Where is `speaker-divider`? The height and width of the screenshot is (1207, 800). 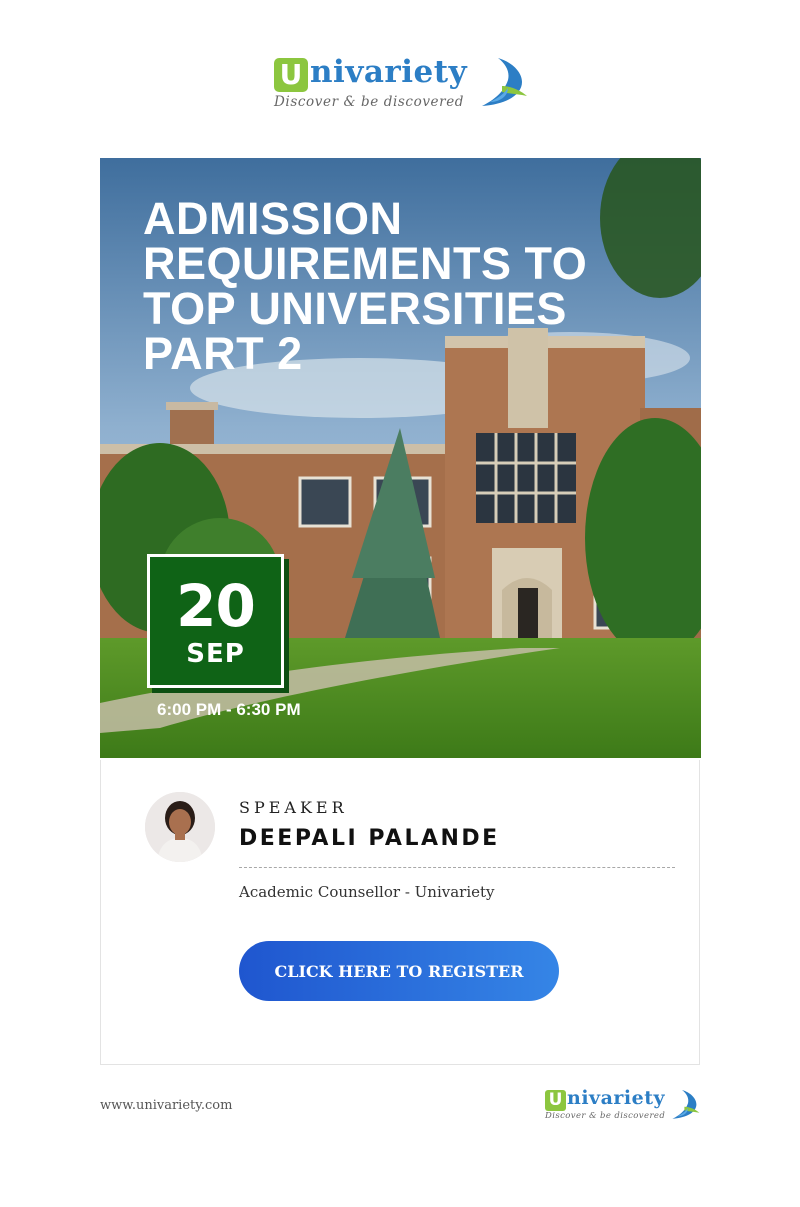
speaker-divider is located at coordinates (457, 867).